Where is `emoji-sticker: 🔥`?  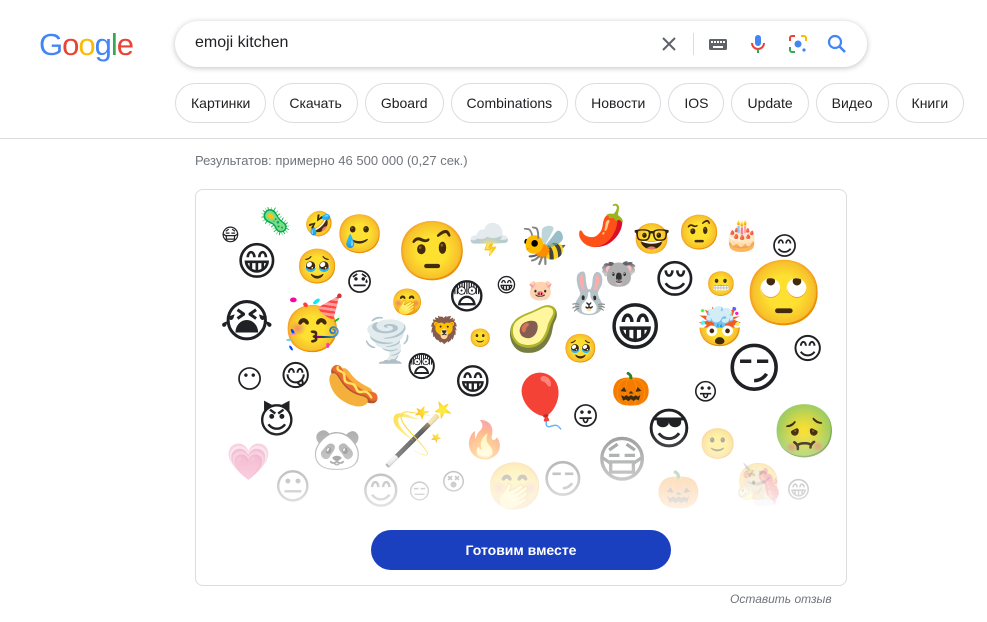
emoji-sticker: 🔥 is located at coordinates (484, 440).